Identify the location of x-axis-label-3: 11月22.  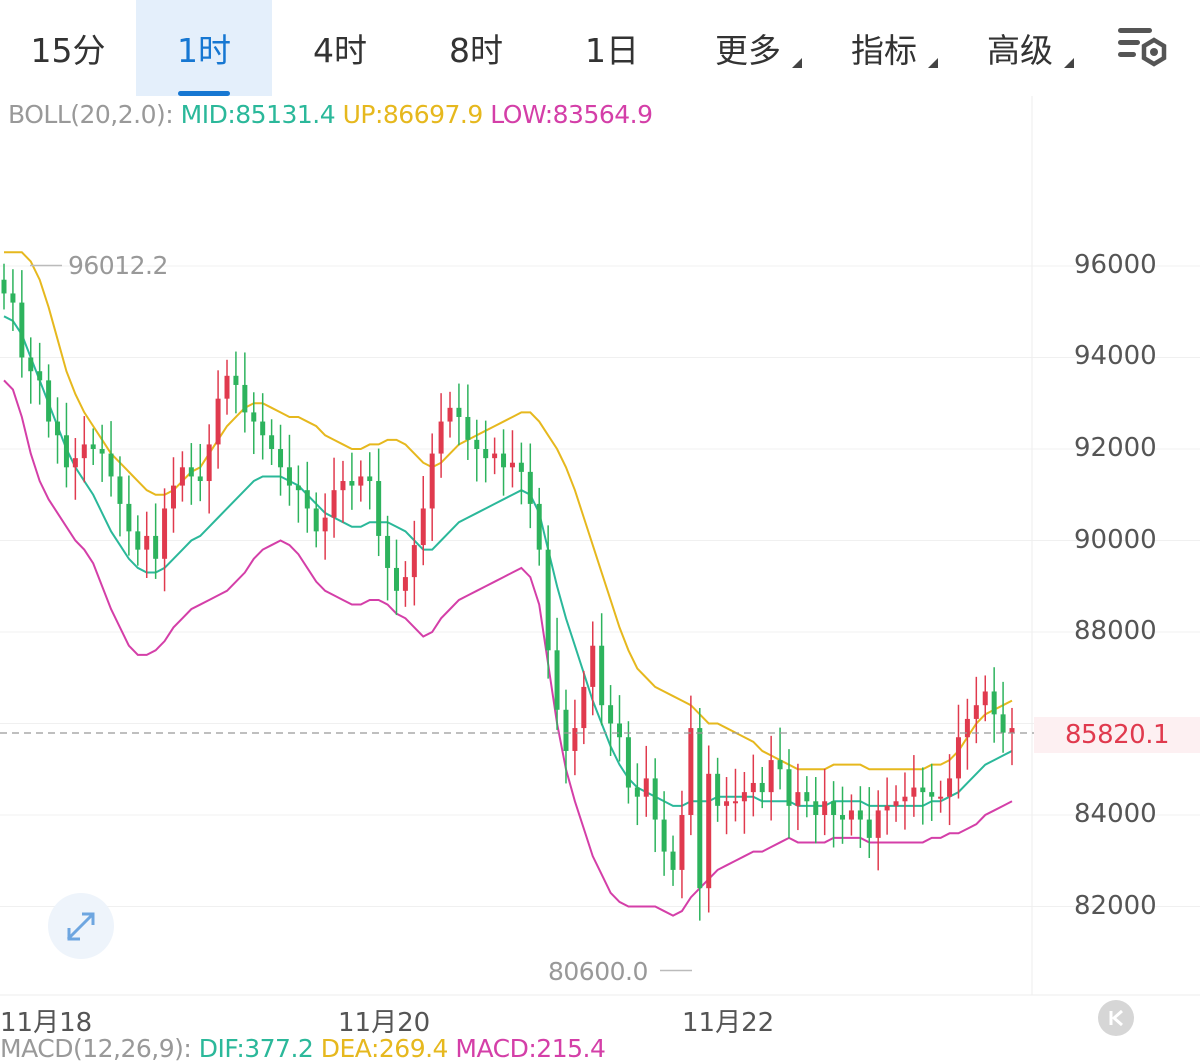
(728, 1023).